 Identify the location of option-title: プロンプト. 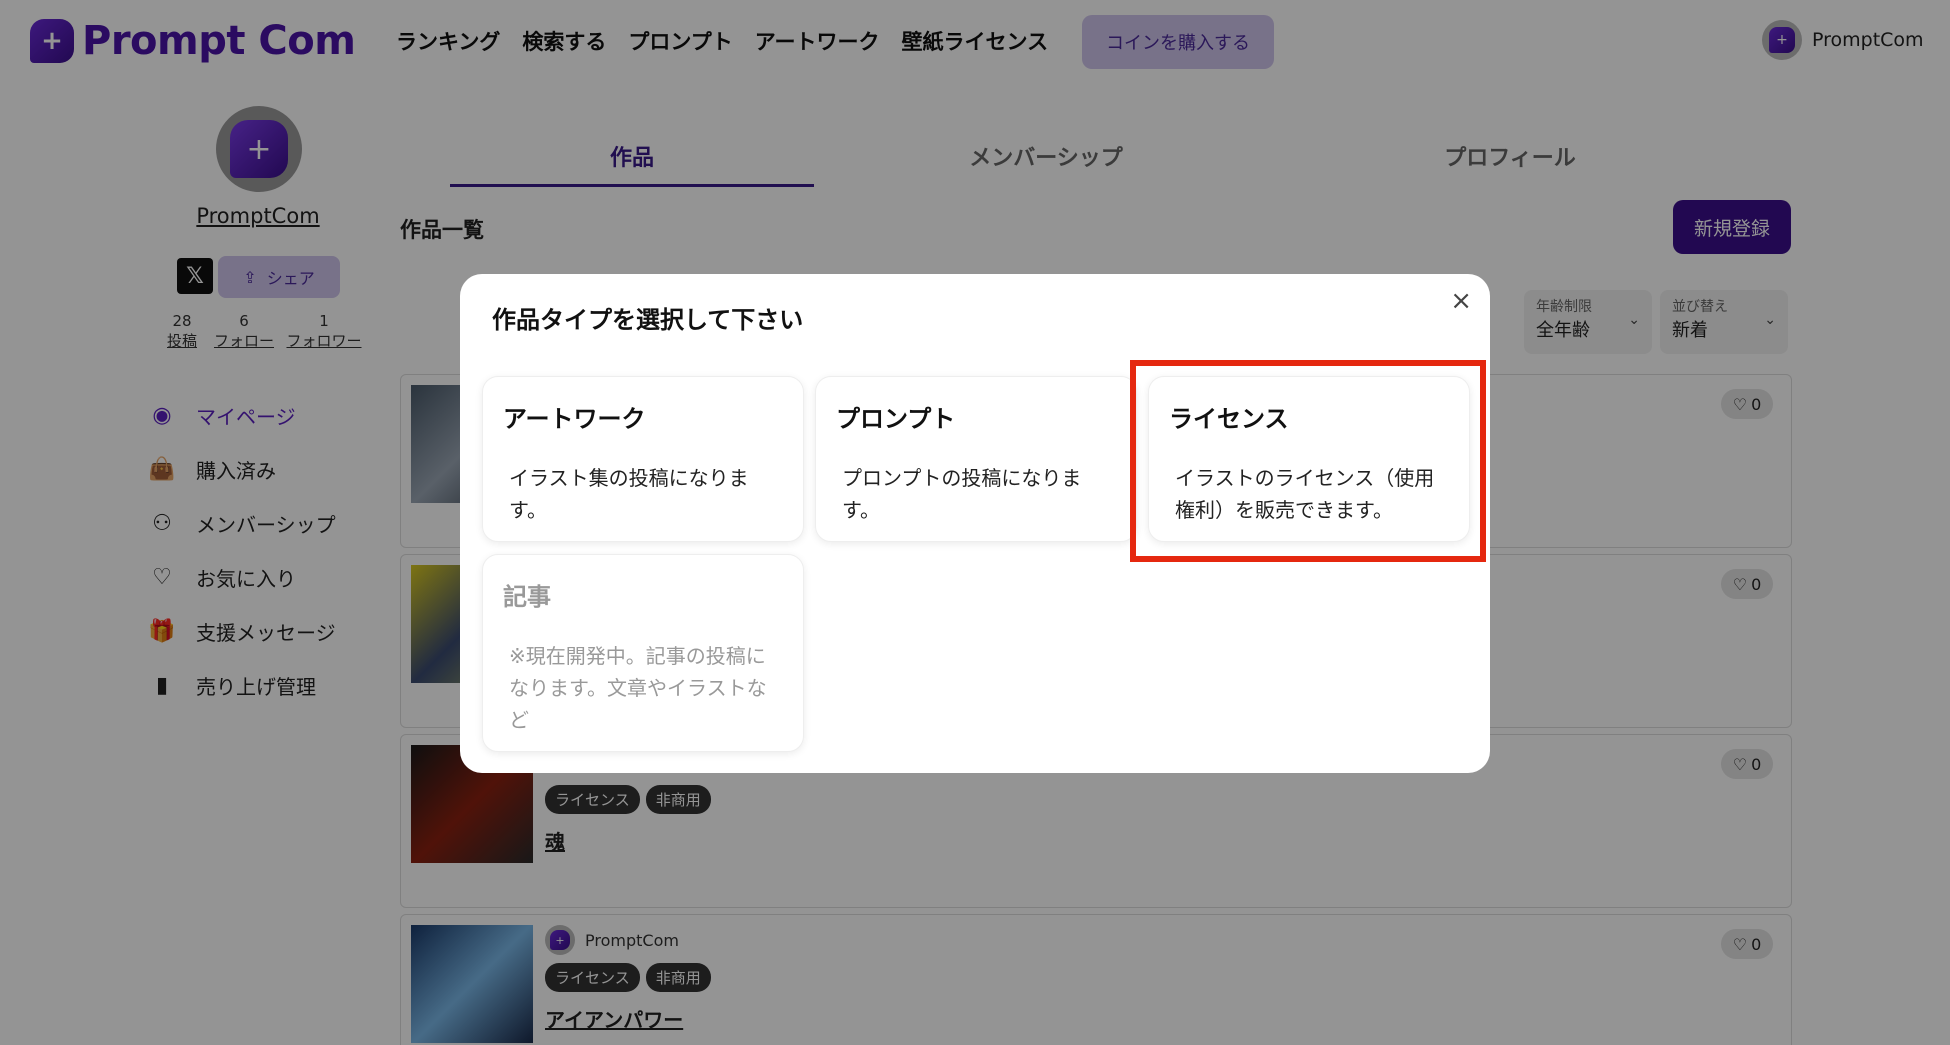
(896, 419).